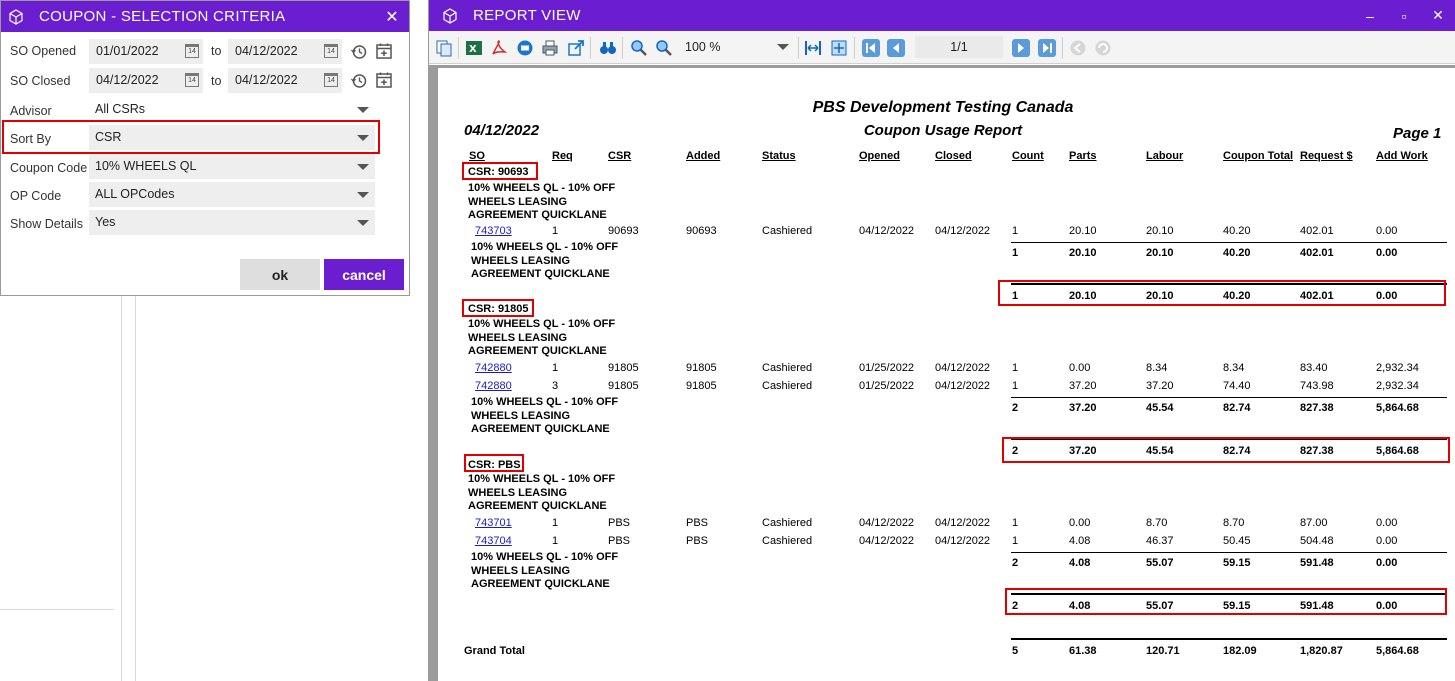 Image resolution: width=1455 pixels, height=681 pixels. I want to click on export-icon, so click(576, 48).